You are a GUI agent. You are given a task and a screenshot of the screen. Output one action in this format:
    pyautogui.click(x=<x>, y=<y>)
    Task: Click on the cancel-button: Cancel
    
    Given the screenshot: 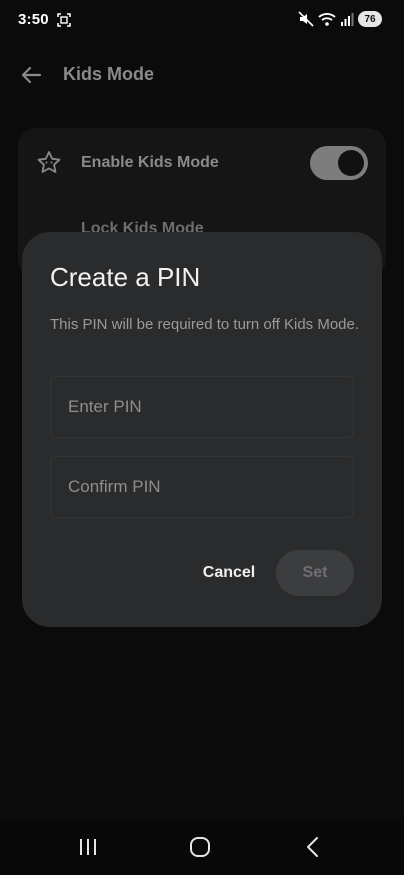 What is the action you would take?
    pyautogui.click(x=229, y=573)
    